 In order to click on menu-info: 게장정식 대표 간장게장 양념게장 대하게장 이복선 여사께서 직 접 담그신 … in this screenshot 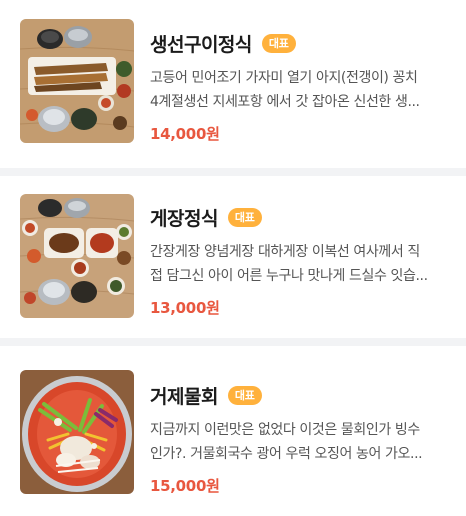, I will do `click(300, 261)`.